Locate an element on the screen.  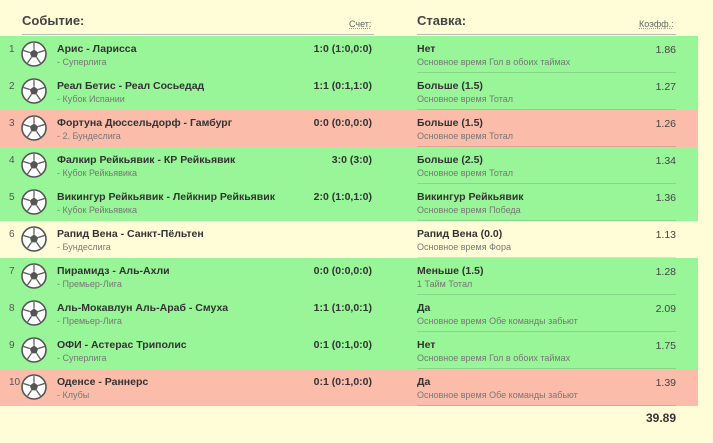
bet-coefficient: 1.34 is located at coordinates (665, 161).